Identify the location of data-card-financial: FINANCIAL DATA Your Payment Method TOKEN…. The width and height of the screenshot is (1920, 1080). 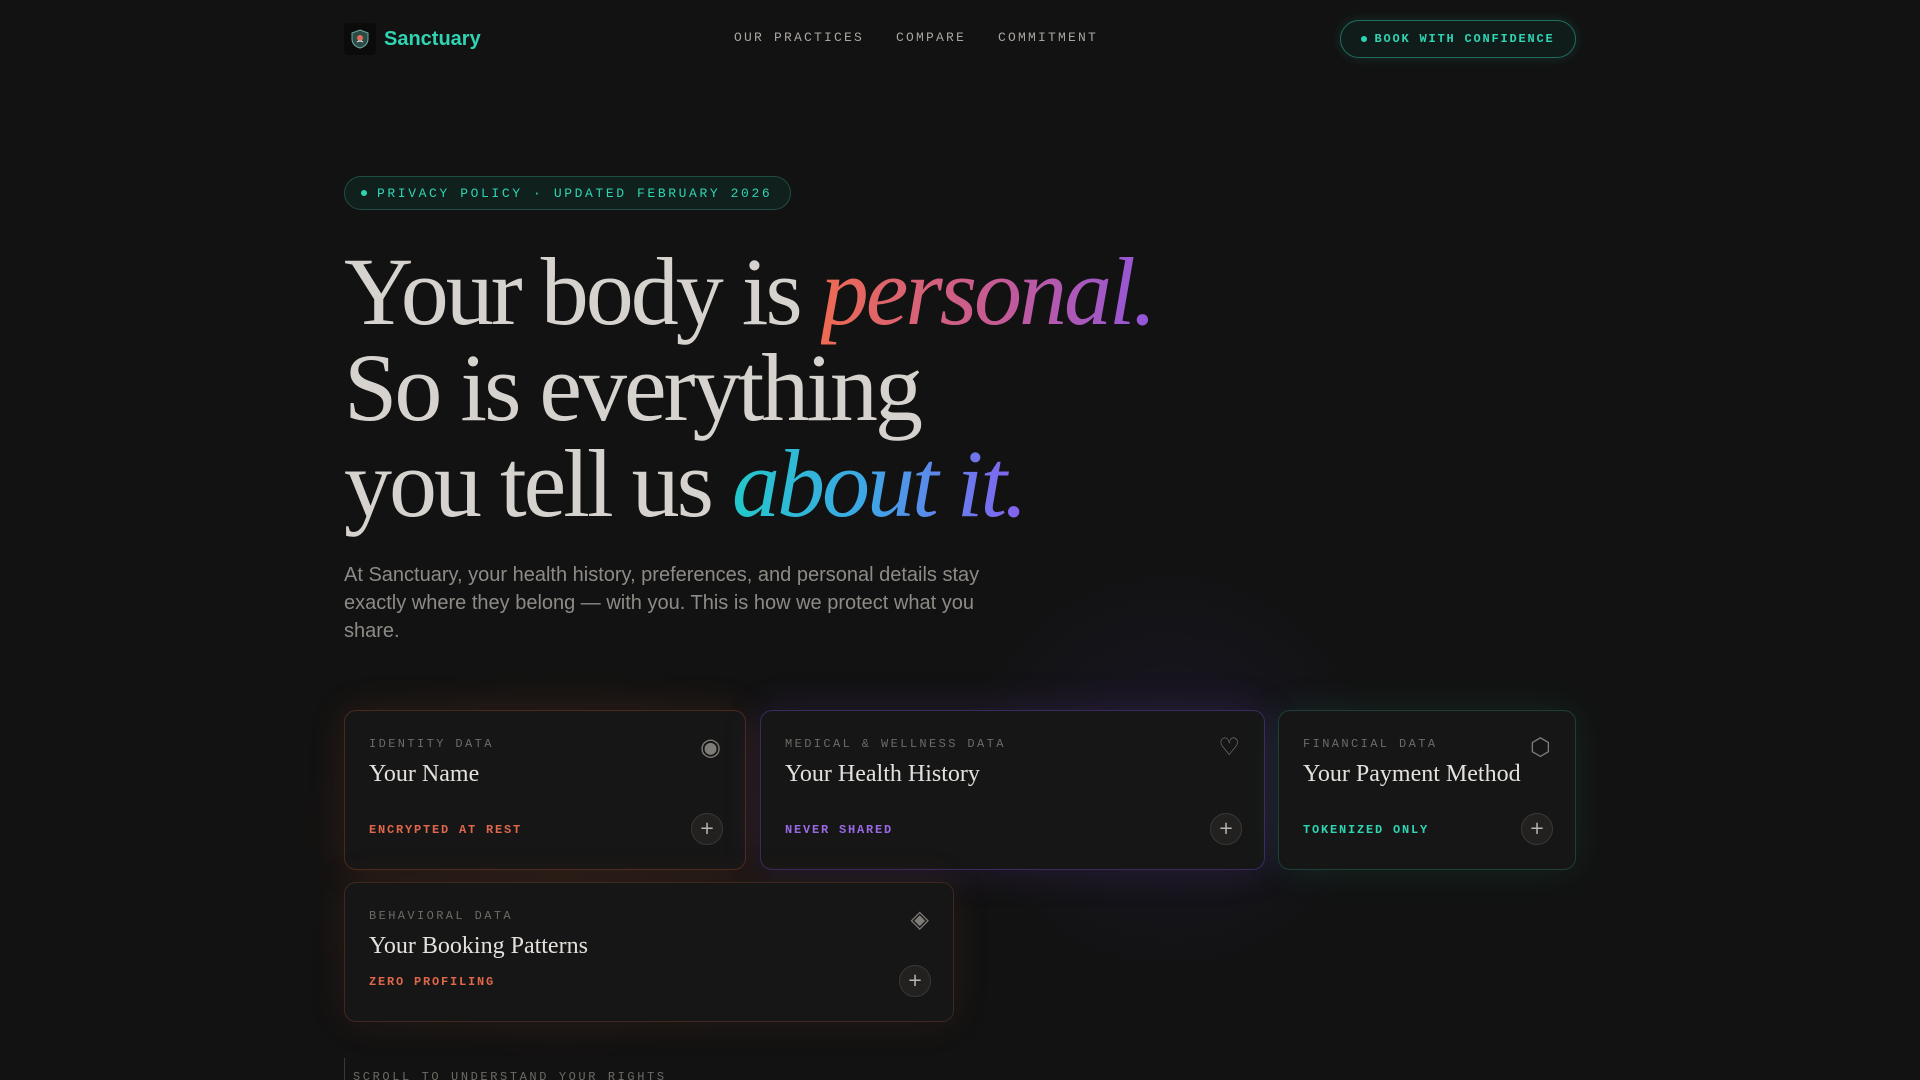
(1427, 790).